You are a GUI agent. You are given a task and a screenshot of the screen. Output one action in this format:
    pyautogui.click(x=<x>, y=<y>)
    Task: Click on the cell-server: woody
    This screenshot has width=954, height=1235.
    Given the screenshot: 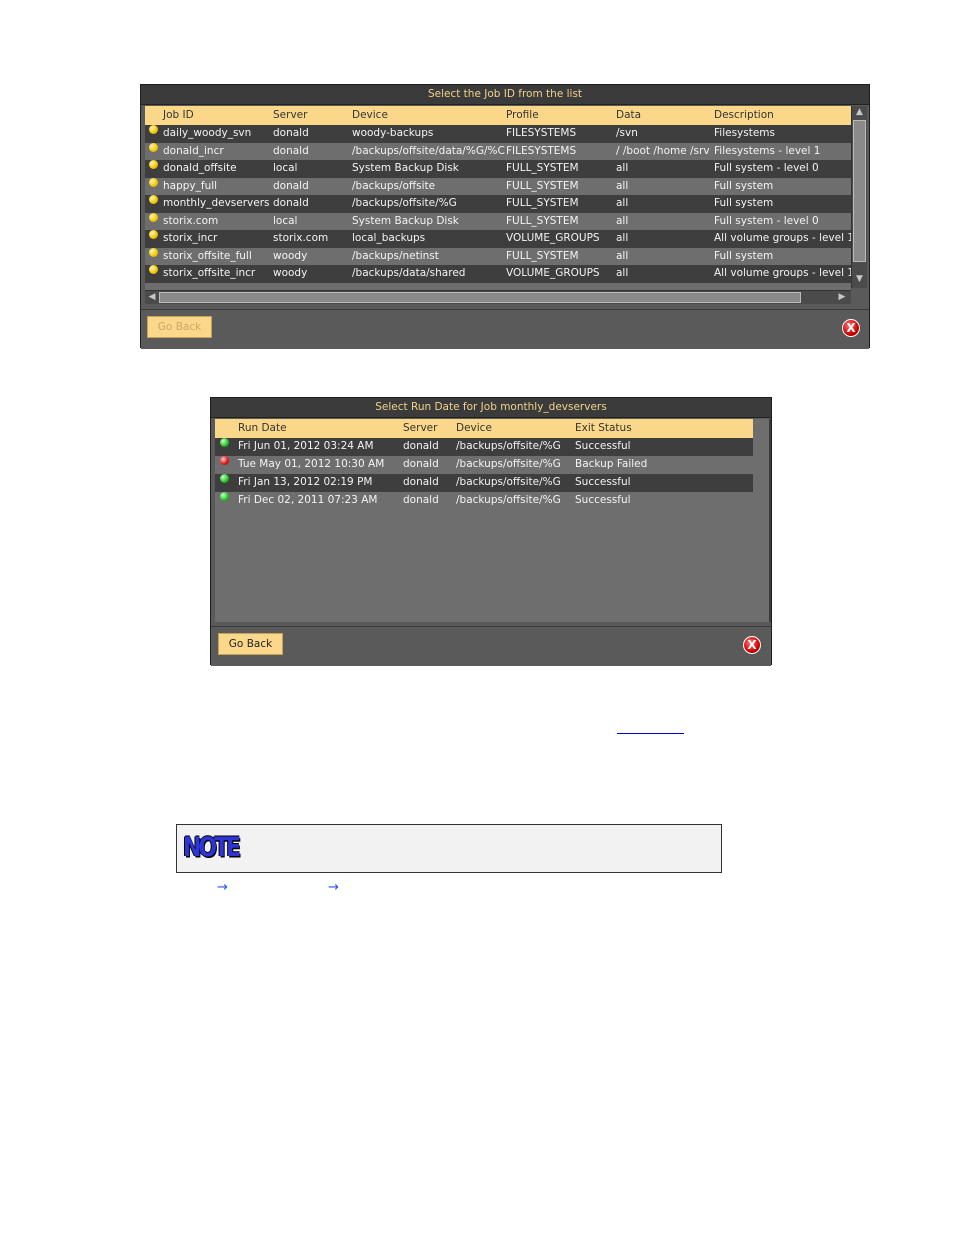 What is the action you would take?
    pyautogui.click(x=290, y=273)
    